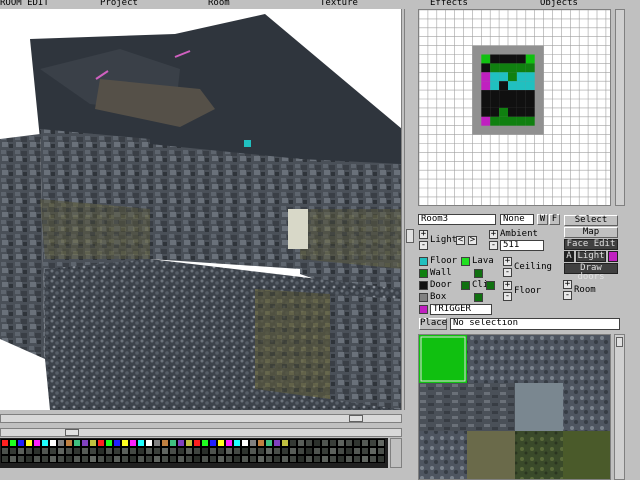 This screenshot has height=480, width=640. What do you see at coordinates (433, 324) in the screenshot?
I see `place-button: Place` at bounding box center [433, 324].